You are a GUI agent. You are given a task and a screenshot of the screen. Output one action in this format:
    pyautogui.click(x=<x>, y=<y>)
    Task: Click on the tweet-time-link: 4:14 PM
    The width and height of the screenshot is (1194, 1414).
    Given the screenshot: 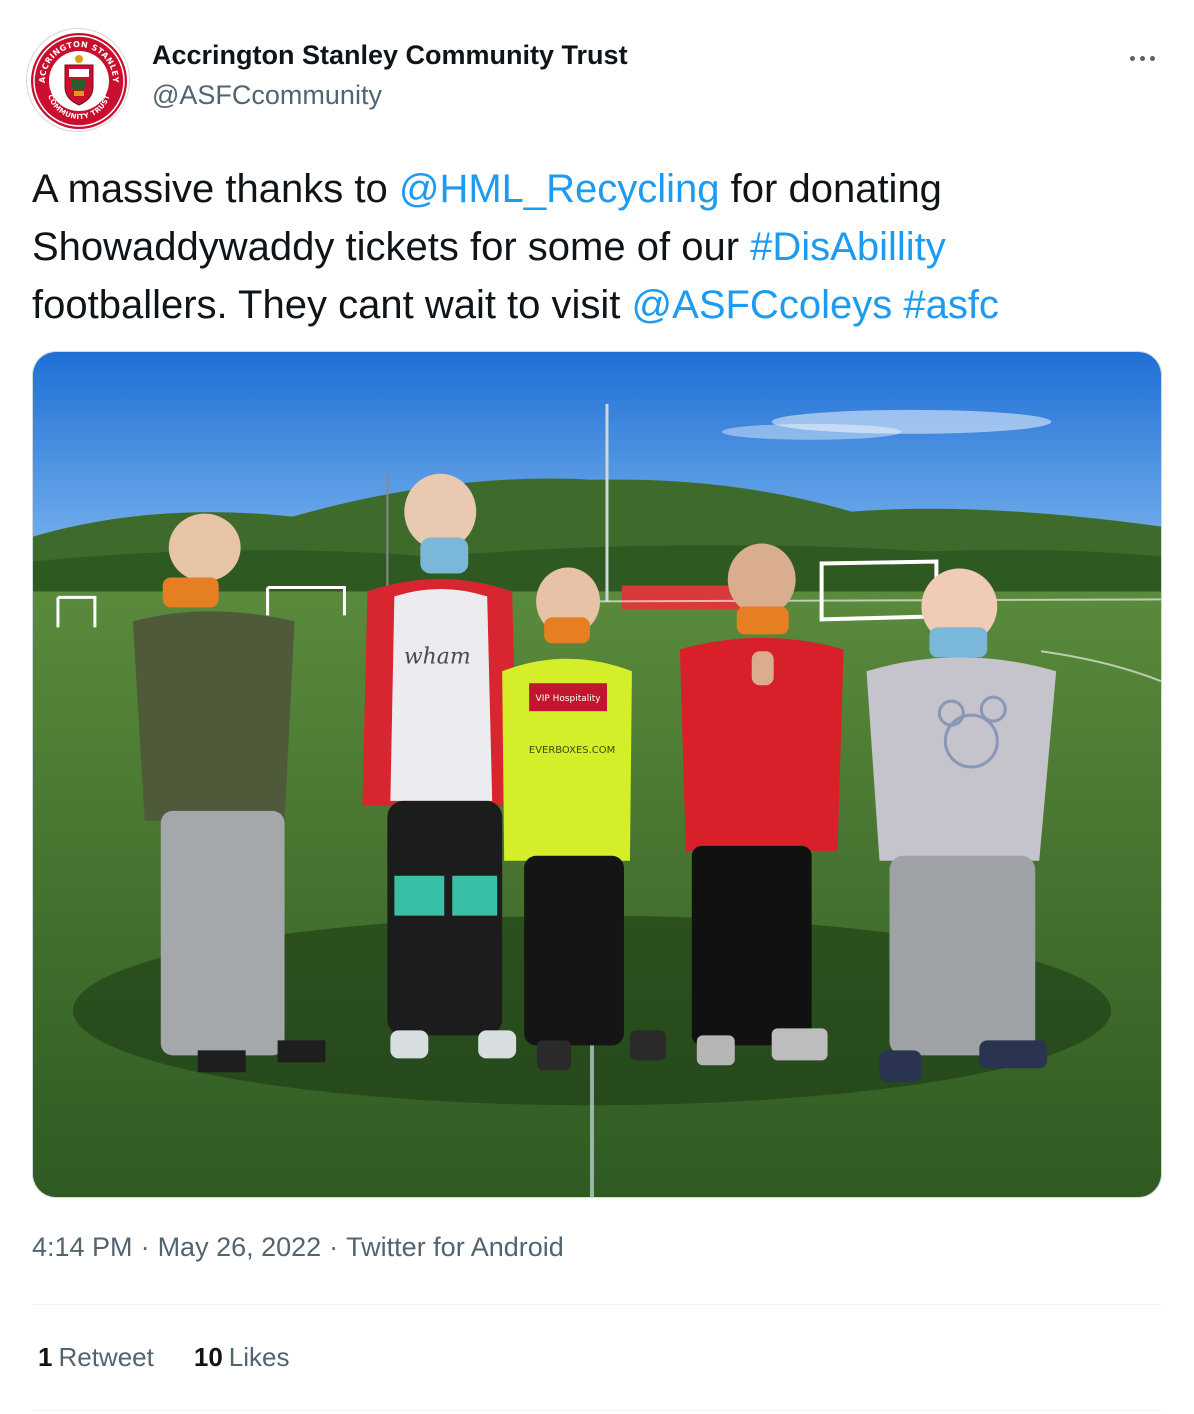 What is the action you would take?
    pyautogui.click(x=82, y=1247)
    